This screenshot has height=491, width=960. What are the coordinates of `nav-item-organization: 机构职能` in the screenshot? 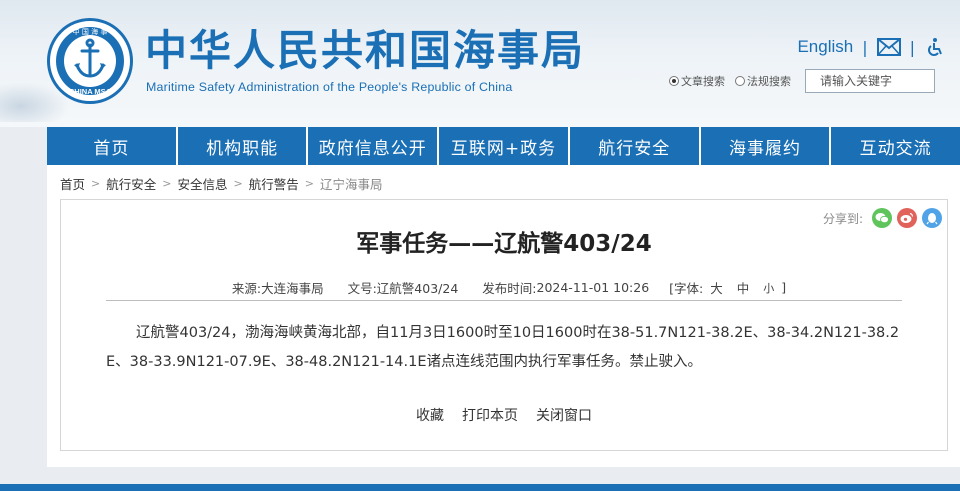 It's located at (241, 146).